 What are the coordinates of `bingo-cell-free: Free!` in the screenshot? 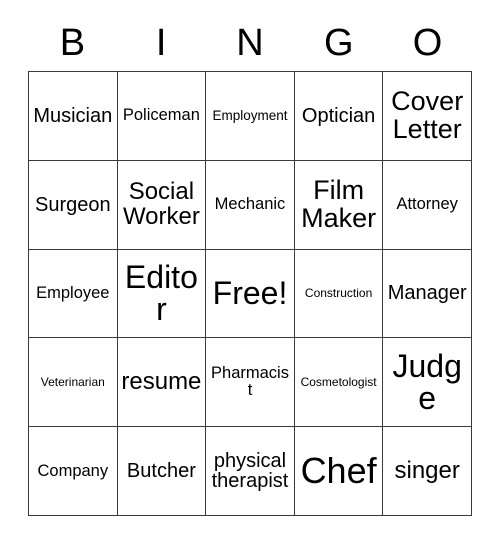 It's located at (250, 294).